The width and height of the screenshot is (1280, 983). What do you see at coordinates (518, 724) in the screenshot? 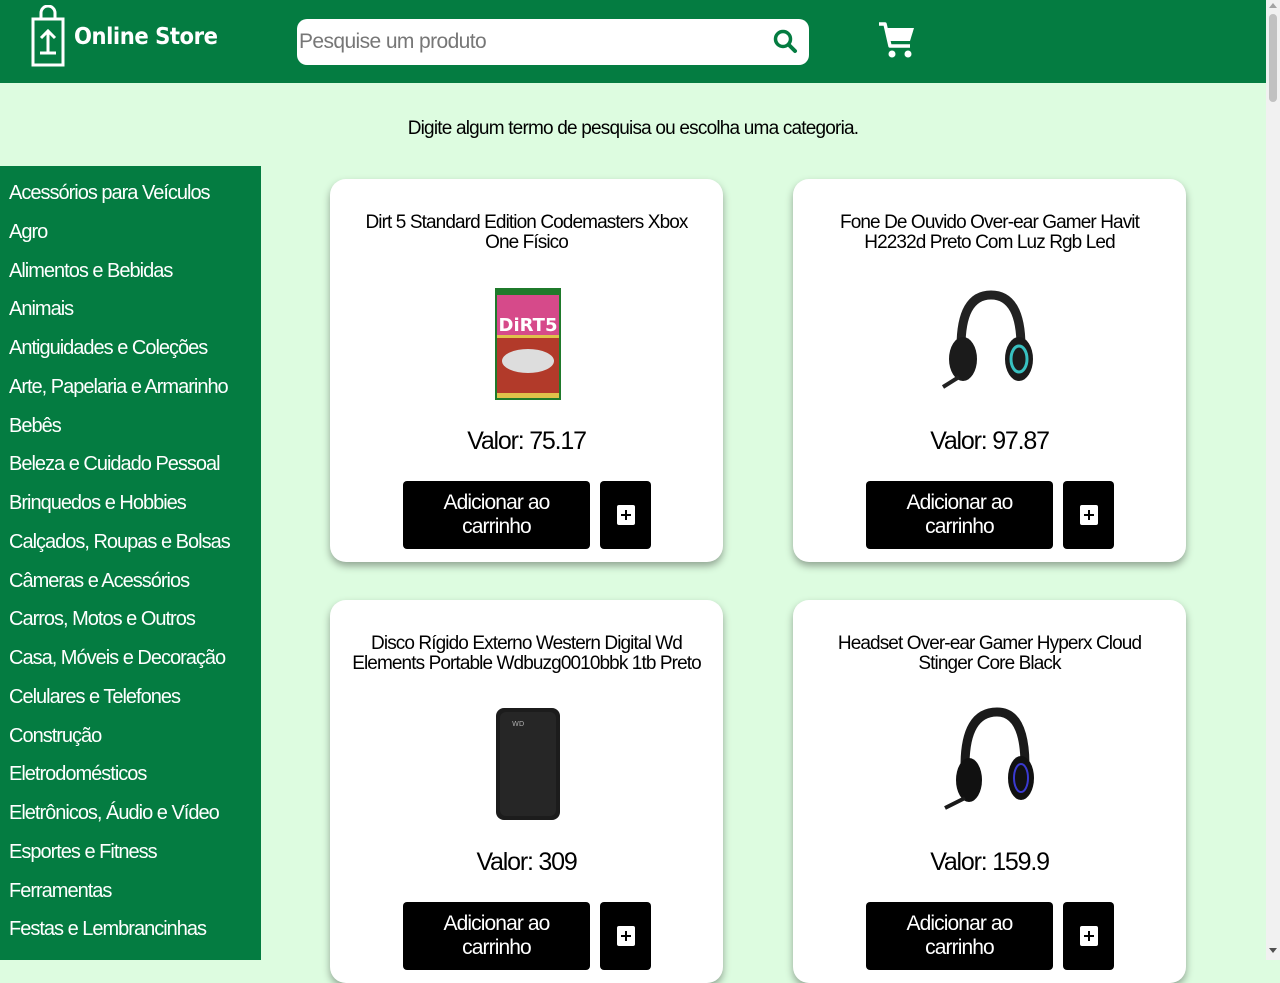
I see `svg-text: WD` at bounding box center [518, 724].